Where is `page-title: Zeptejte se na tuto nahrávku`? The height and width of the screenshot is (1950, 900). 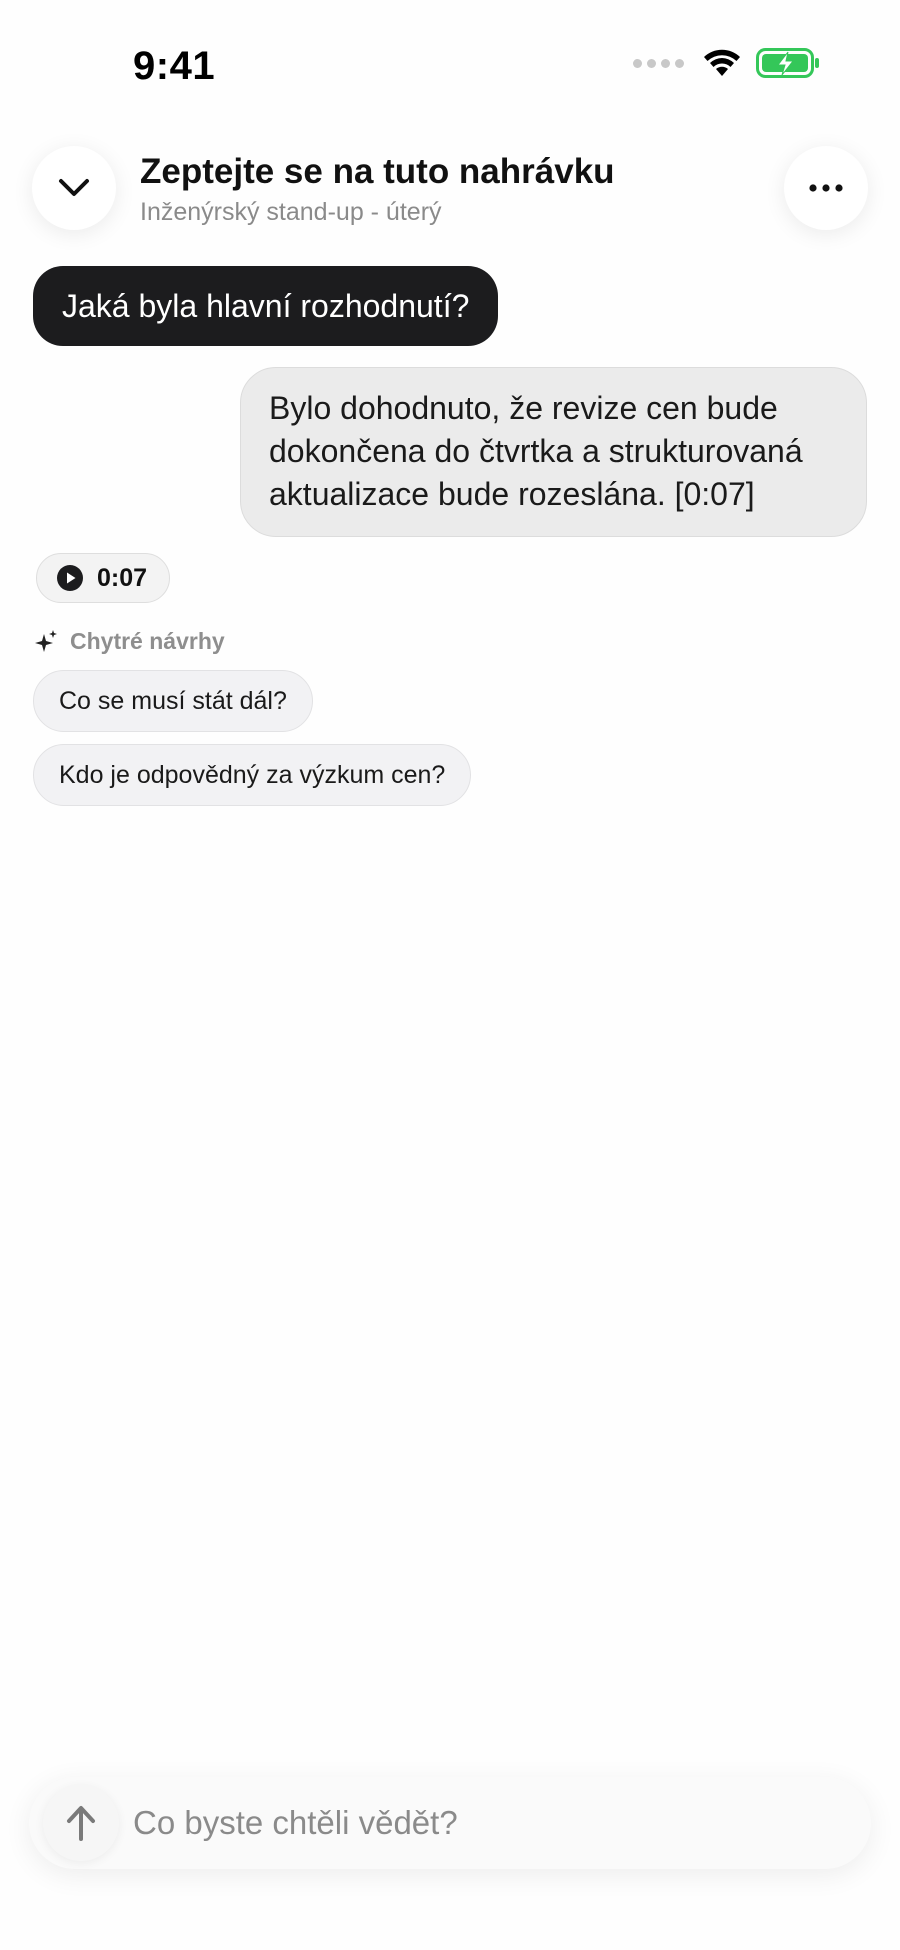 page-title: Zeptejte se na tuto nahrávku is located at coordinates (377, 171).